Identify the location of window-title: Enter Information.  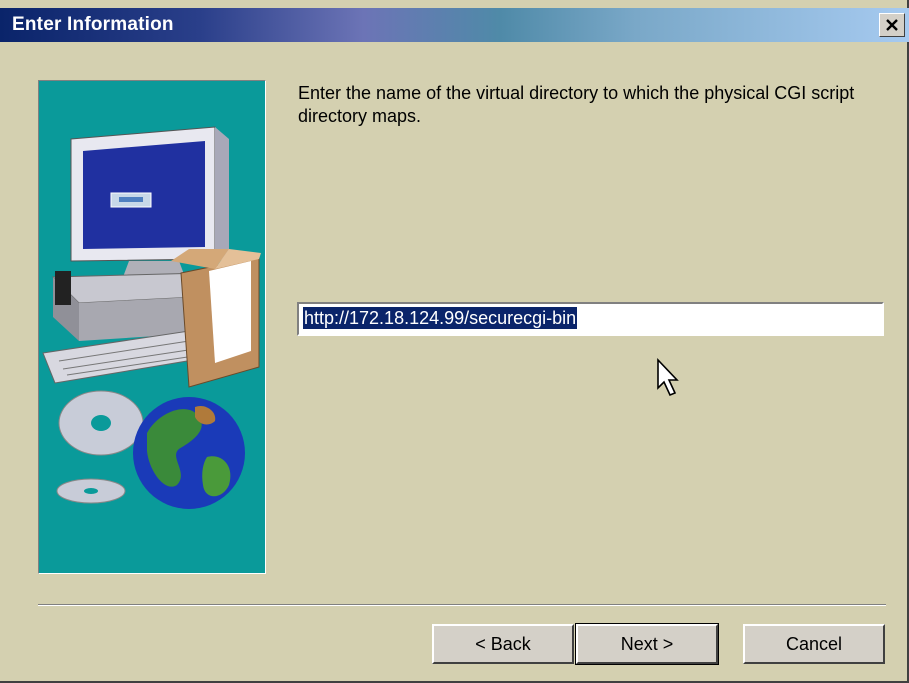
(93, 24).